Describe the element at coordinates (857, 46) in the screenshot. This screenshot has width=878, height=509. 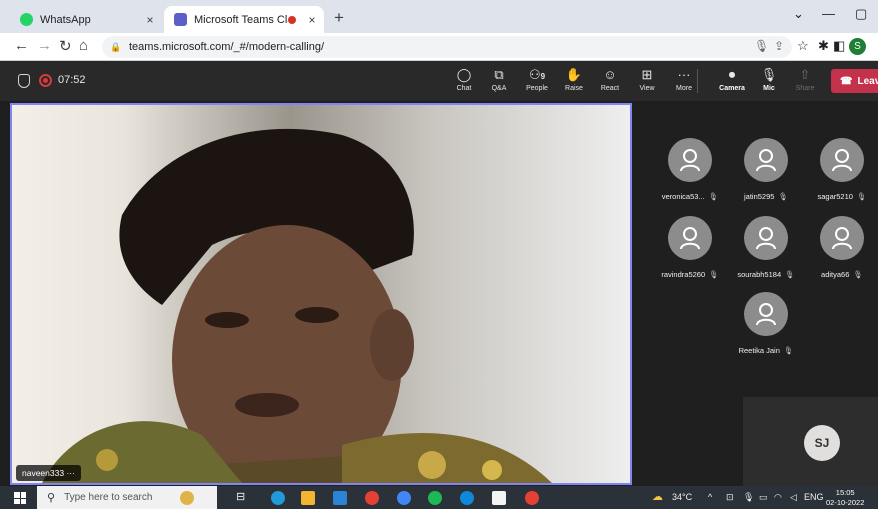
I see `profile-avatar: S` at that location.